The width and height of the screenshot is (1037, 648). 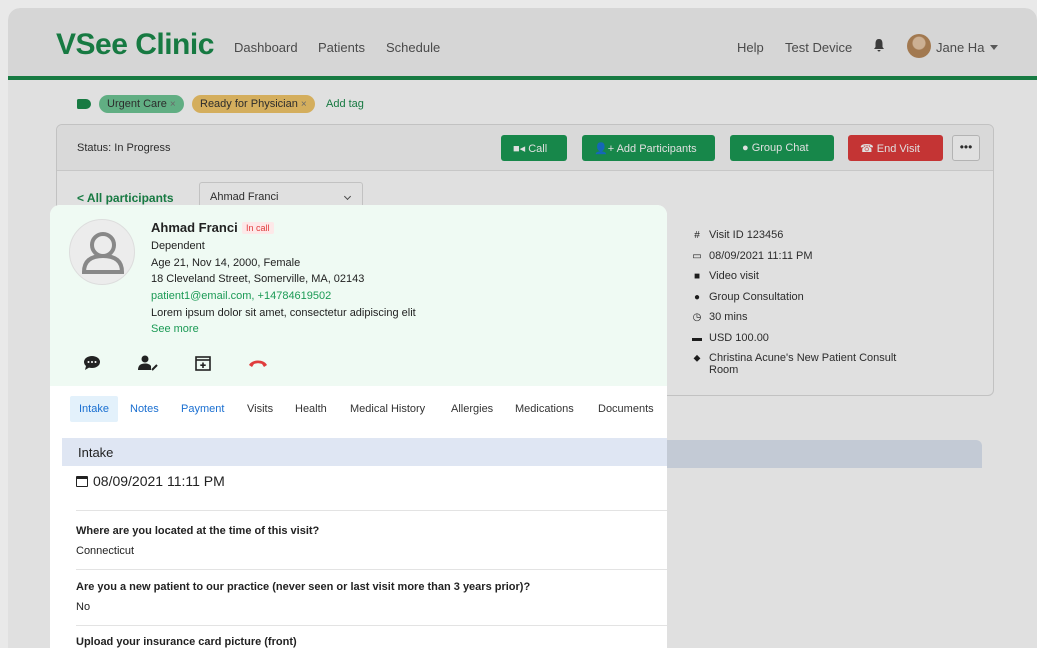 What do you see at coordinates (697, 358) in the screenshot?
I see `location-icon: ⬥` at bounding box center [697, 358].